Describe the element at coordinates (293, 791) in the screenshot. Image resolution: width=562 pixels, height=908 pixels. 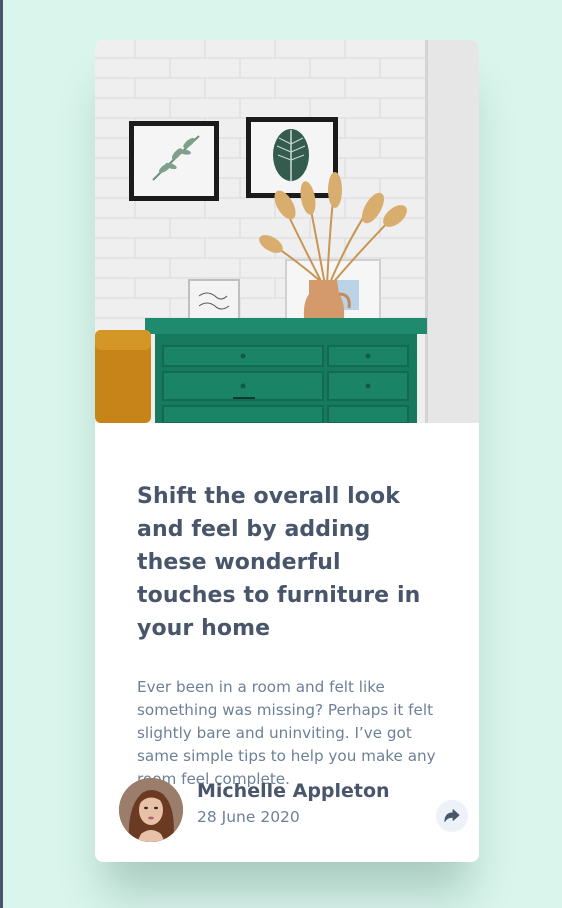
I see `author-name: Michelle Appleton` at that location.